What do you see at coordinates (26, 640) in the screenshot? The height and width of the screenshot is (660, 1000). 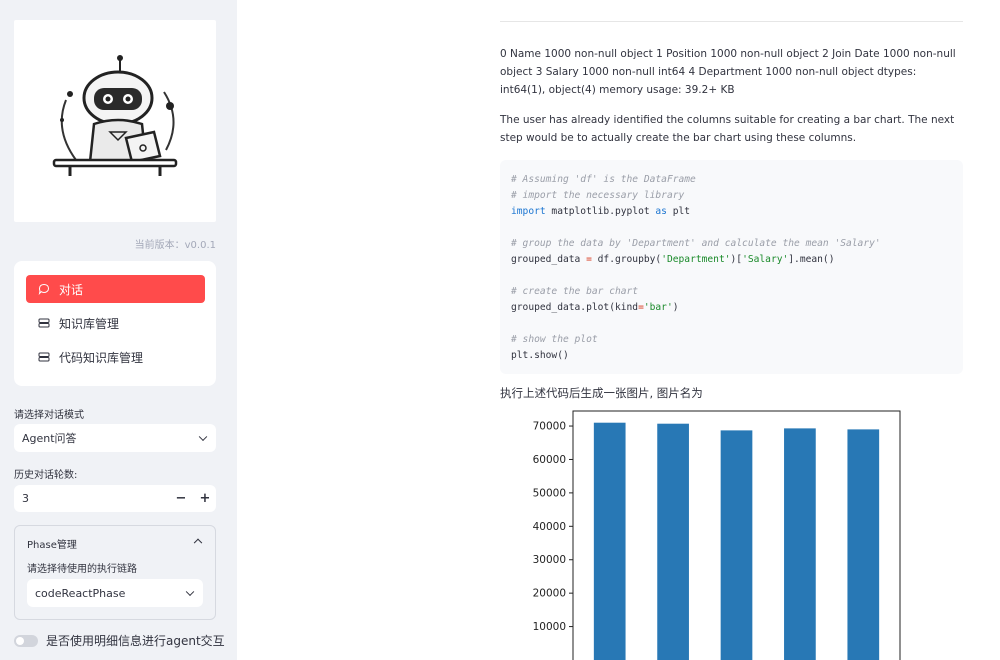 I see `detail-toggle` at bounding box center [26, 640].